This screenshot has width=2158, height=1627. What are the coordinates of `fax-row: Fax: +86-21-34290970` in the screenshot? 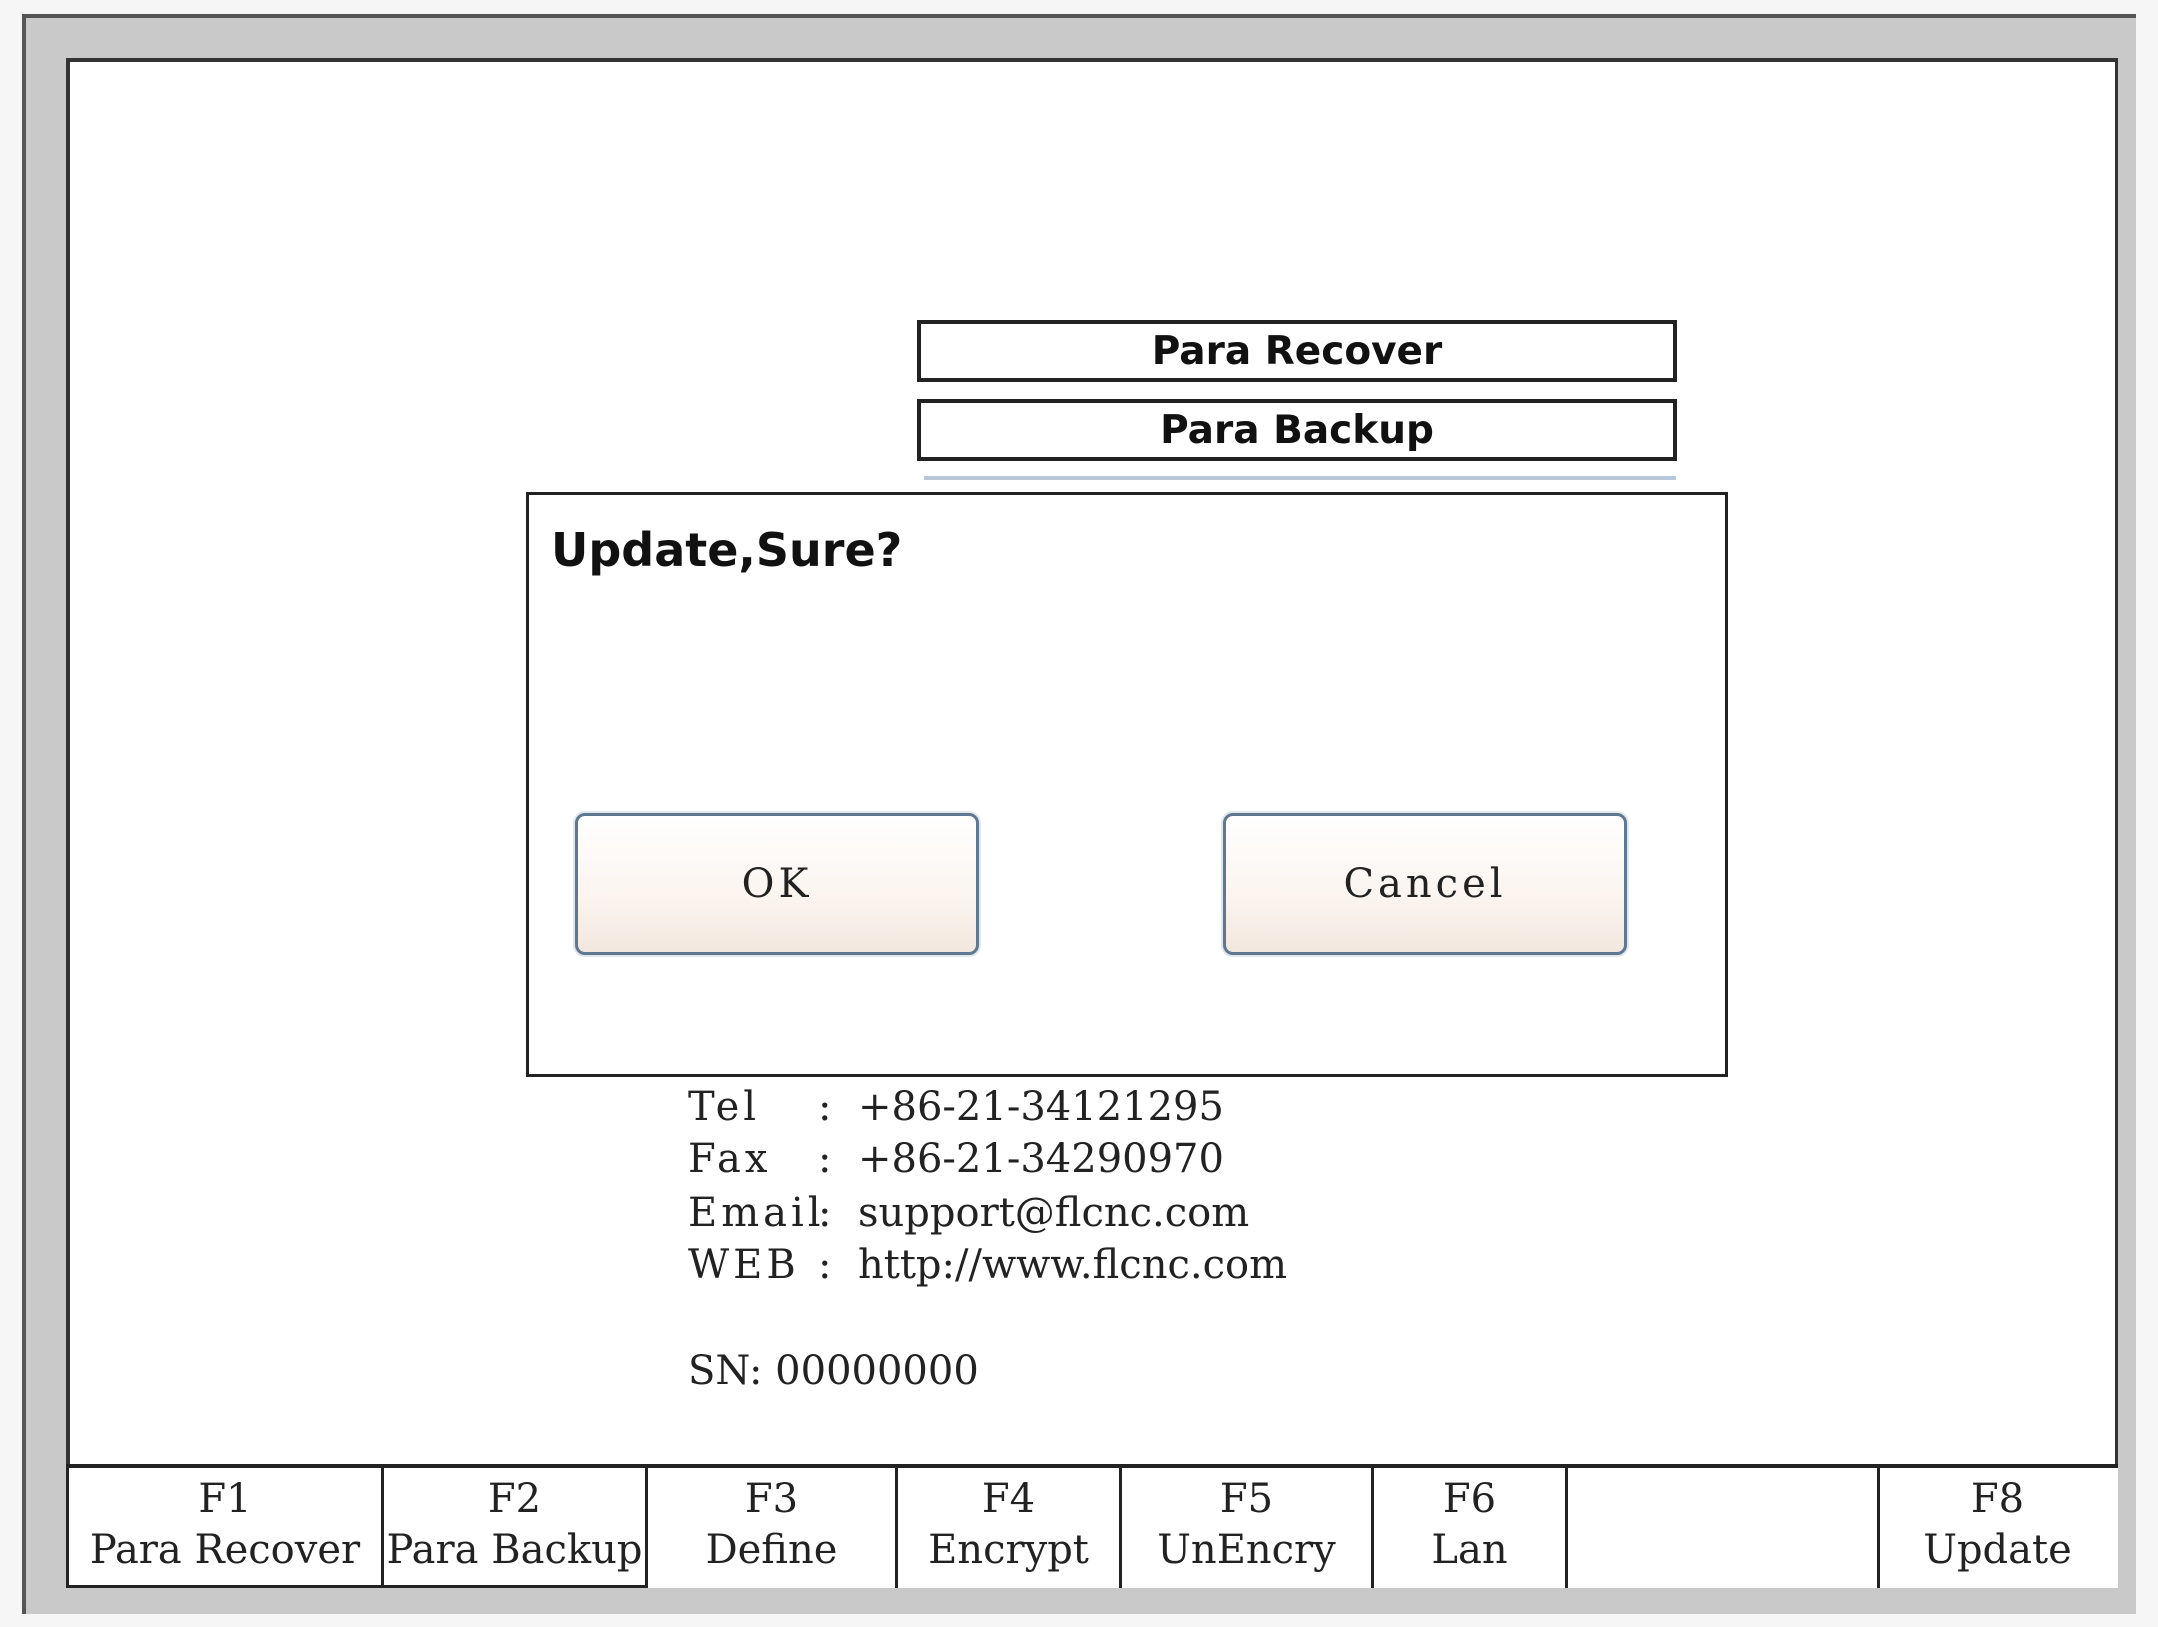 It's located at (956, 1159).